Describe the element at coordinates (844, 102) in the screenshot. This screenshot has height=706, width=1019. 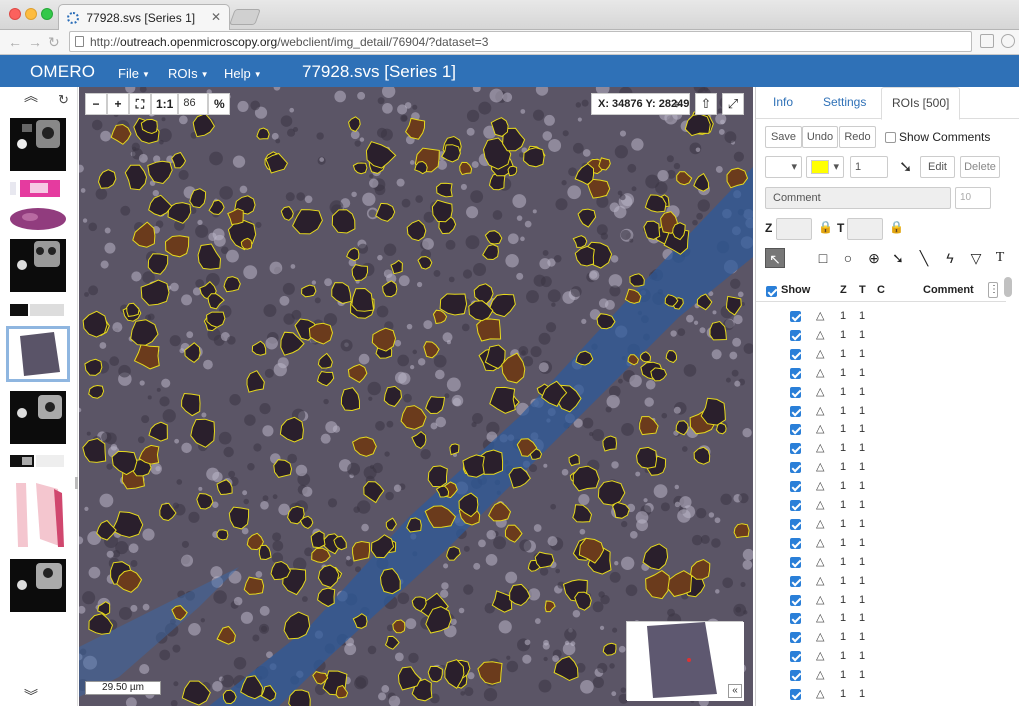
I see `tab-settings: Settings` at that location.